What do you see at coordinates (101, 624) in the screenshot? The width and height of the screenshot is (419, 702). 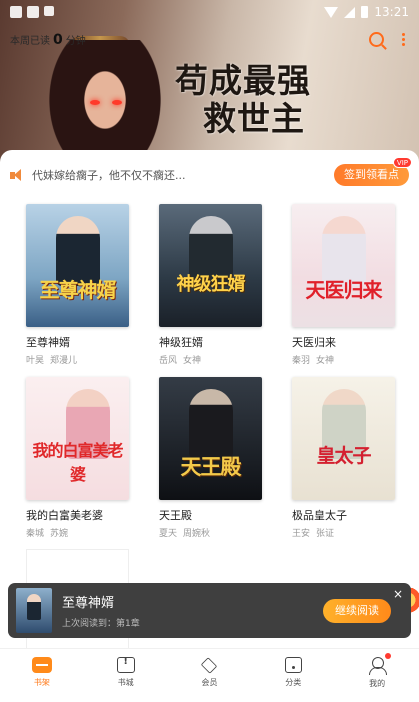 I see `recent-book-progress: 上次阅读到：第1章` at bounding box center [101, 624].